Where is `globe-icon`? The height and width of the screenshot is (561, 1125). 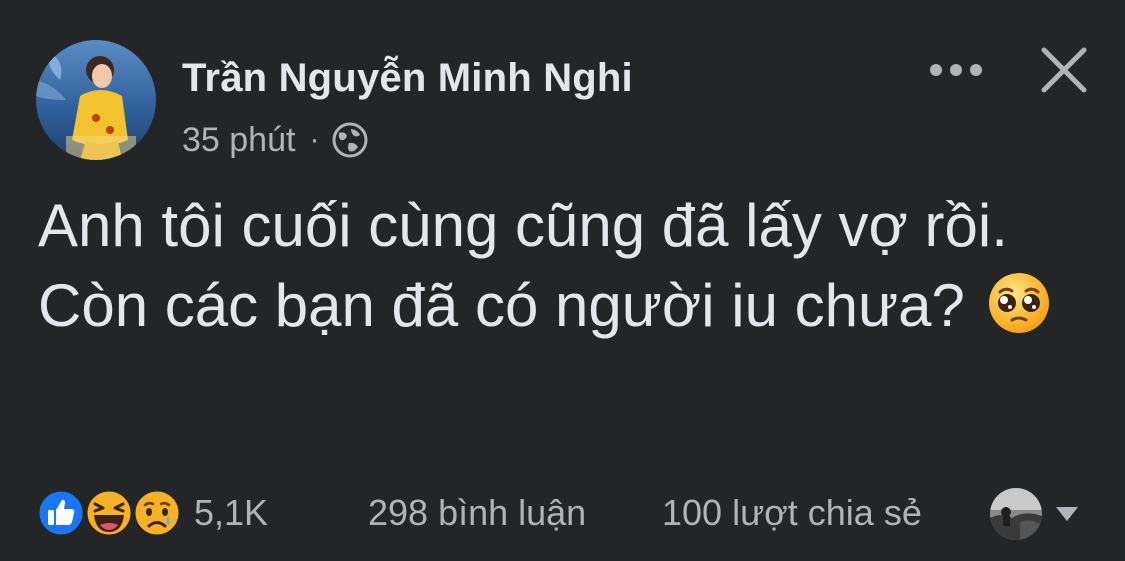 globe-icon is located at coordinates (350, 140).